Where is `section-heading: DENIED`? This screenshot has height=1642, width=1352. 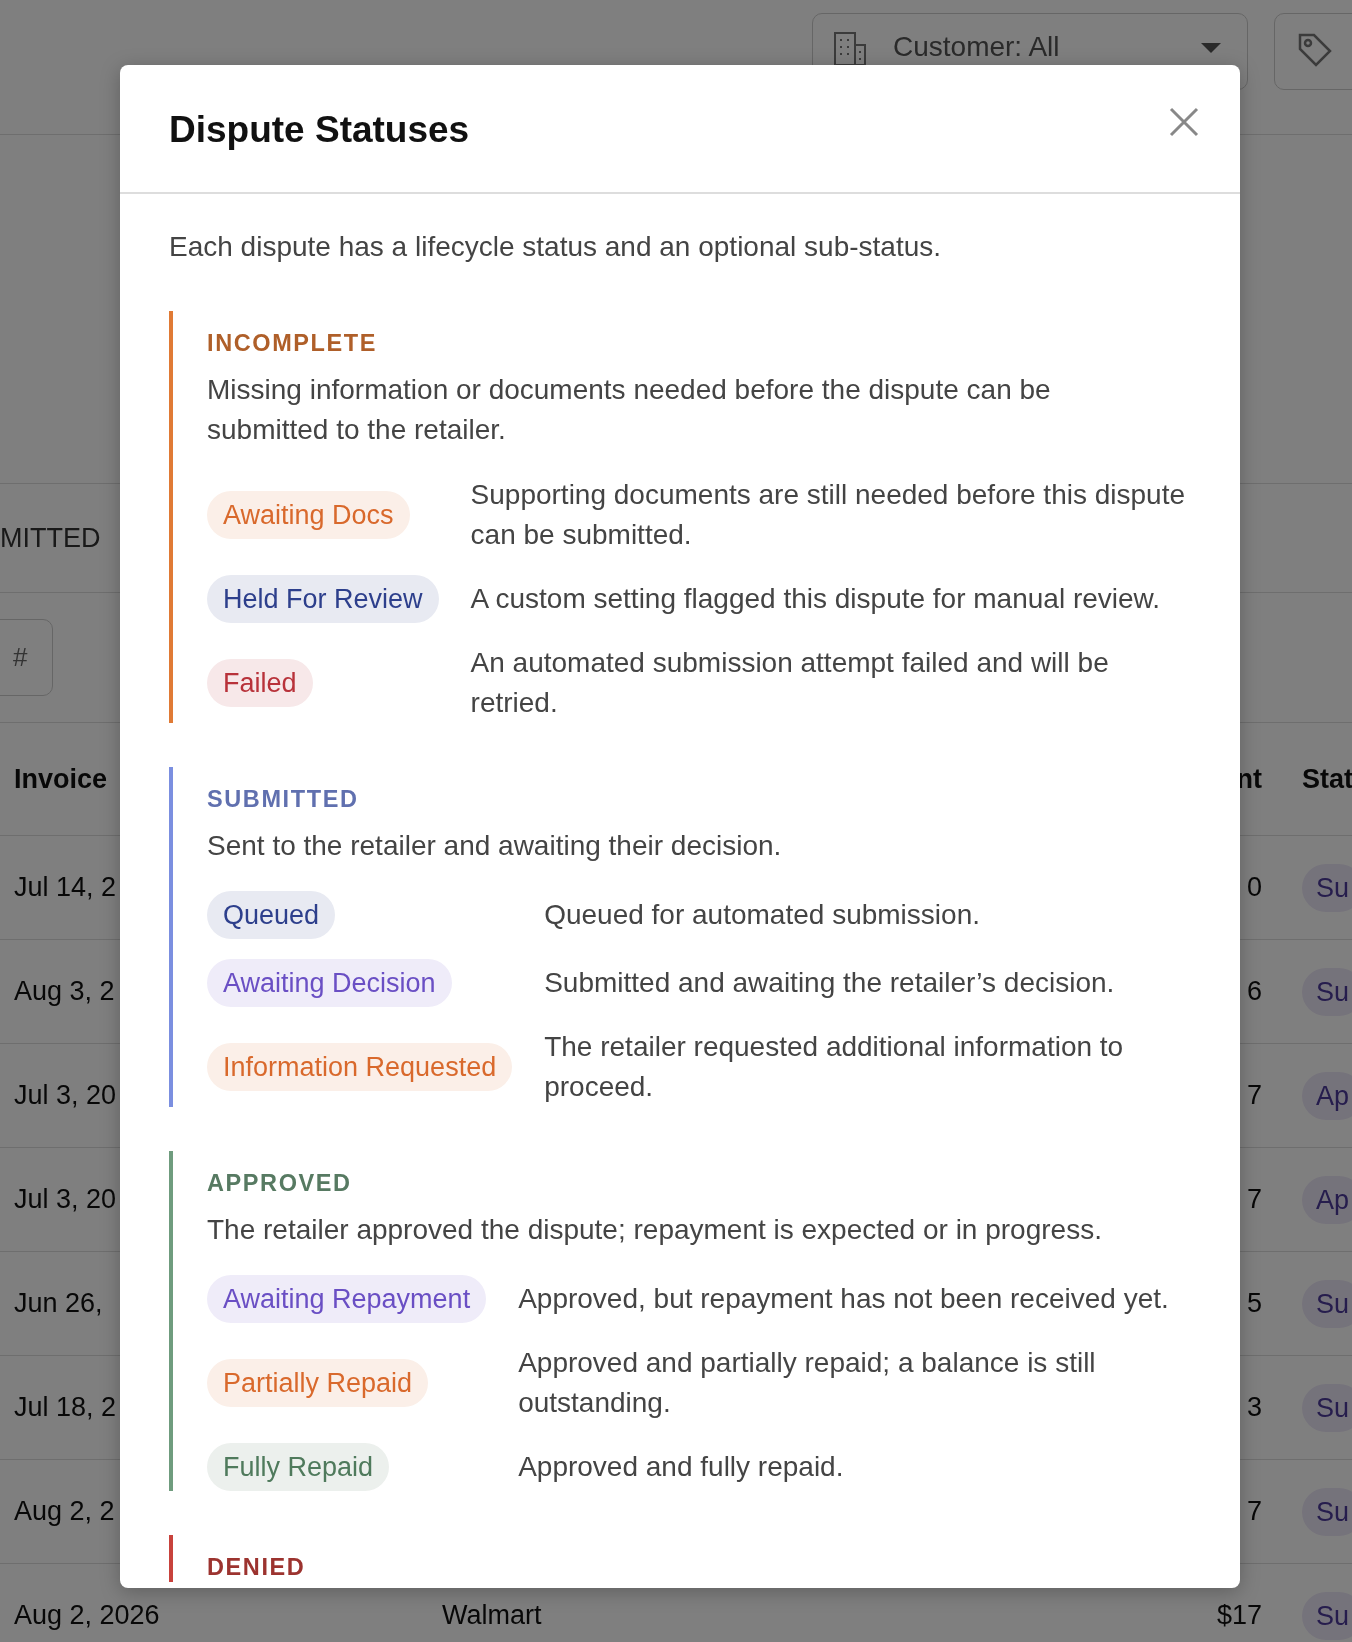 section-heading: DENIED is located at coordinates (257, 1567).